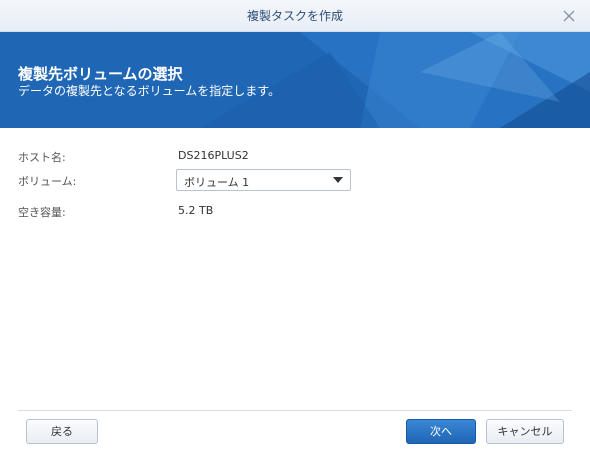 This screenshot has width=590, height=451. What do you see at coordinates (295, 410) in the screenshot?
I see `footer-divider` at bounding box center [295, 410].